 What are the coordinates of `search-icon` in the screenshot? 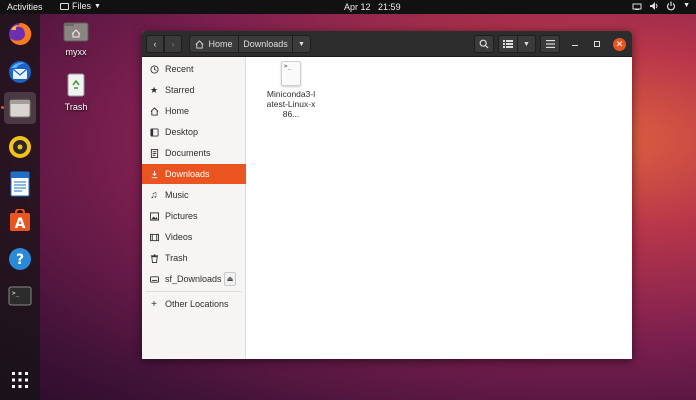 It's located at (484, 44).